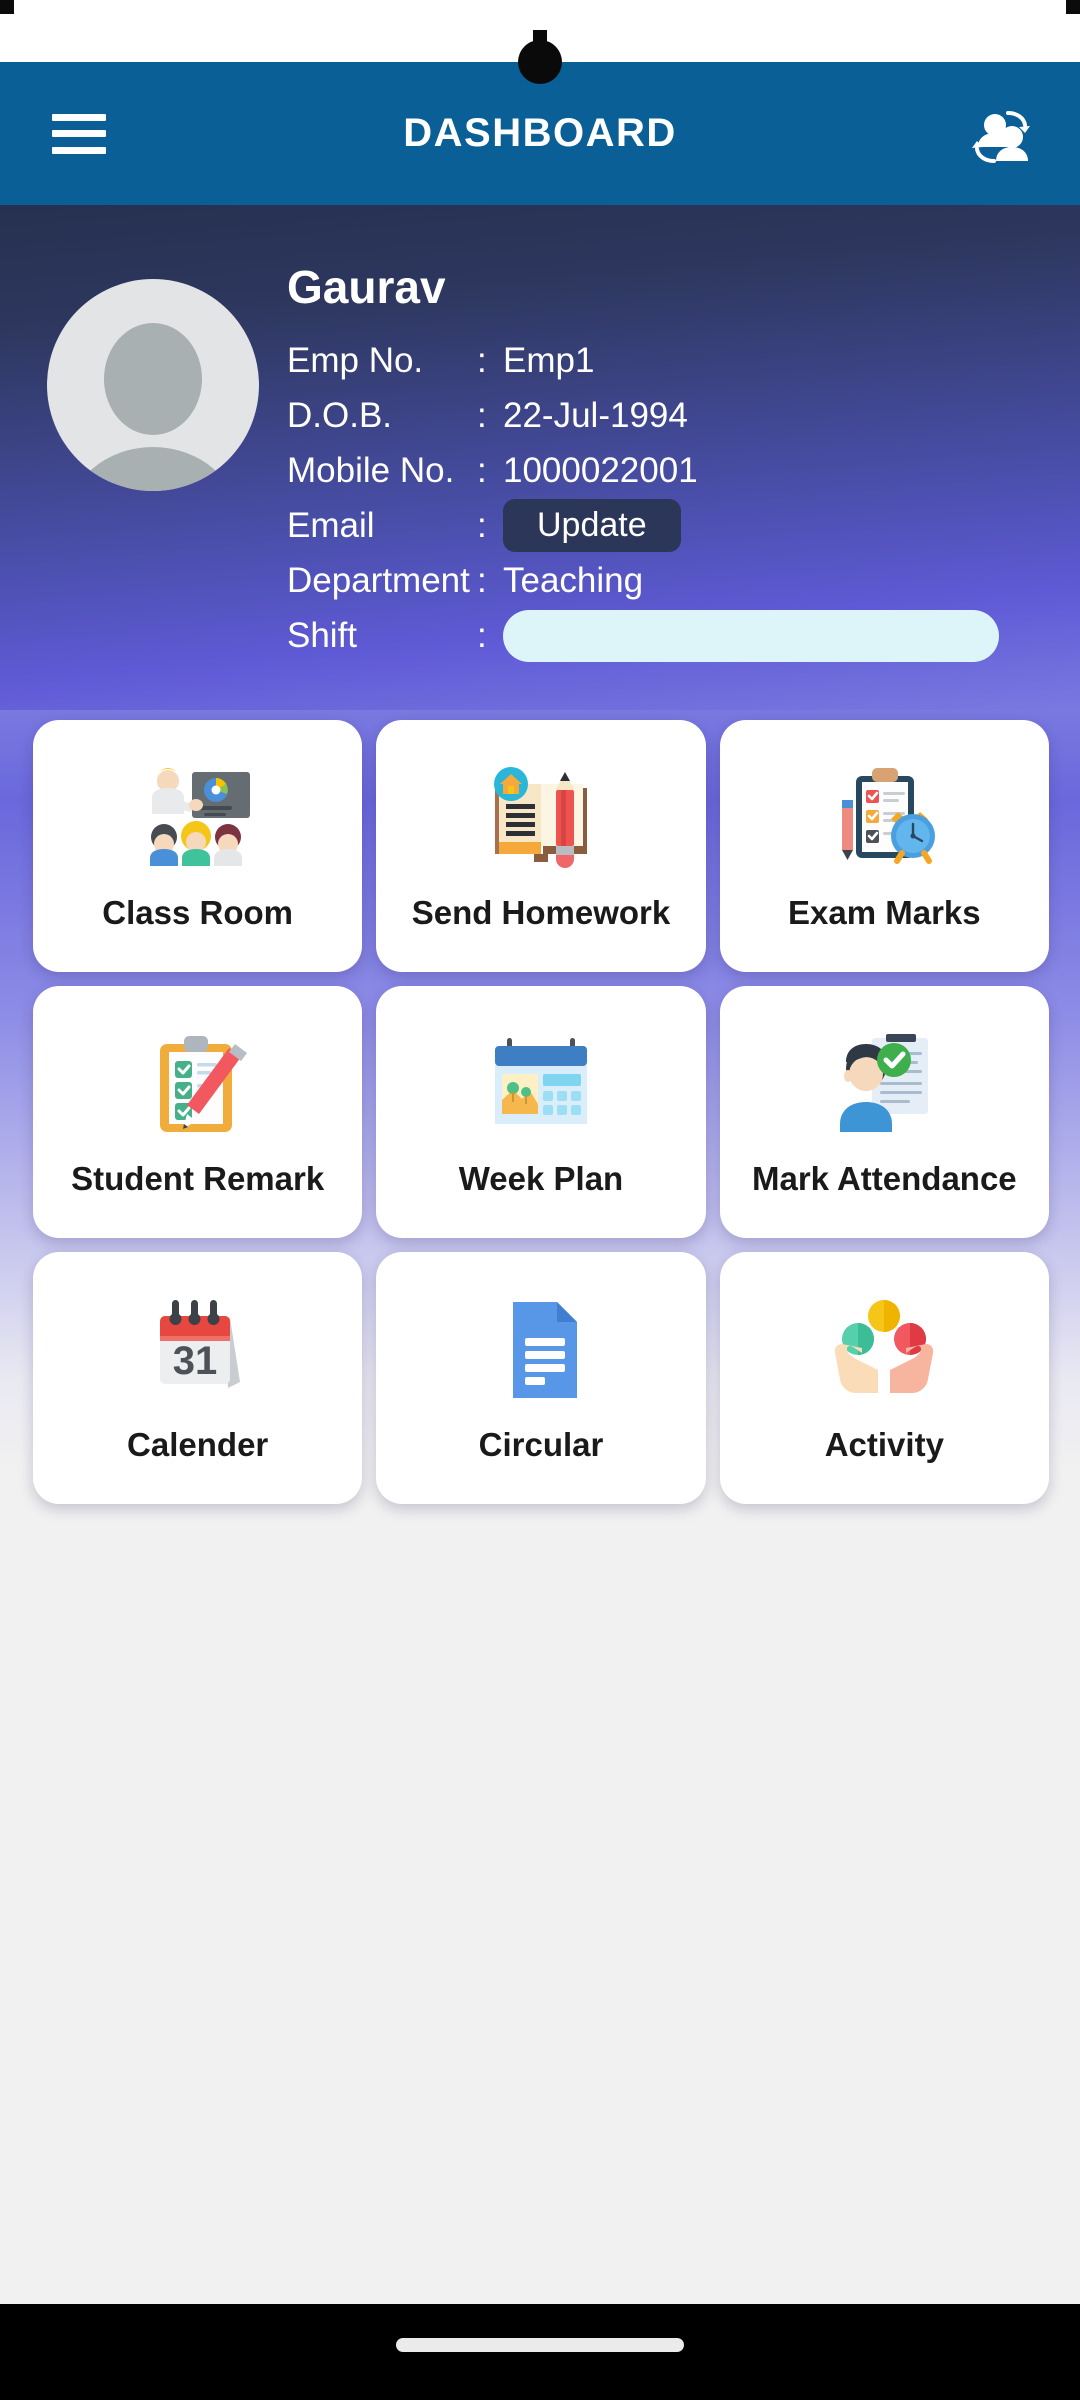 This screenshot has width=1080, height=2400. Describe the element at coordinates (153, 469) in the screenshot. I see `avatar-body-icon` at that location.